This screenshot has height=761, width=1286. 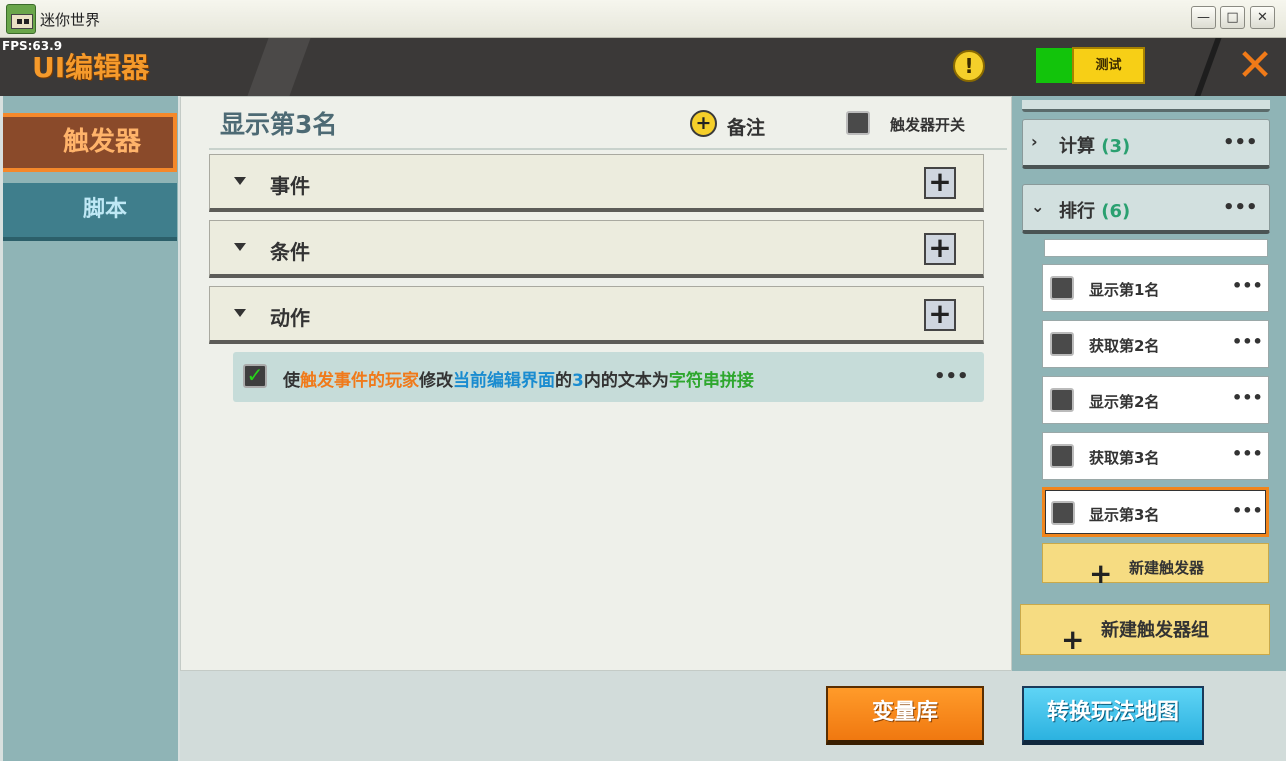 I want to click on trigger-item: 显示第2名 •••, so click(x=1155, y=400).